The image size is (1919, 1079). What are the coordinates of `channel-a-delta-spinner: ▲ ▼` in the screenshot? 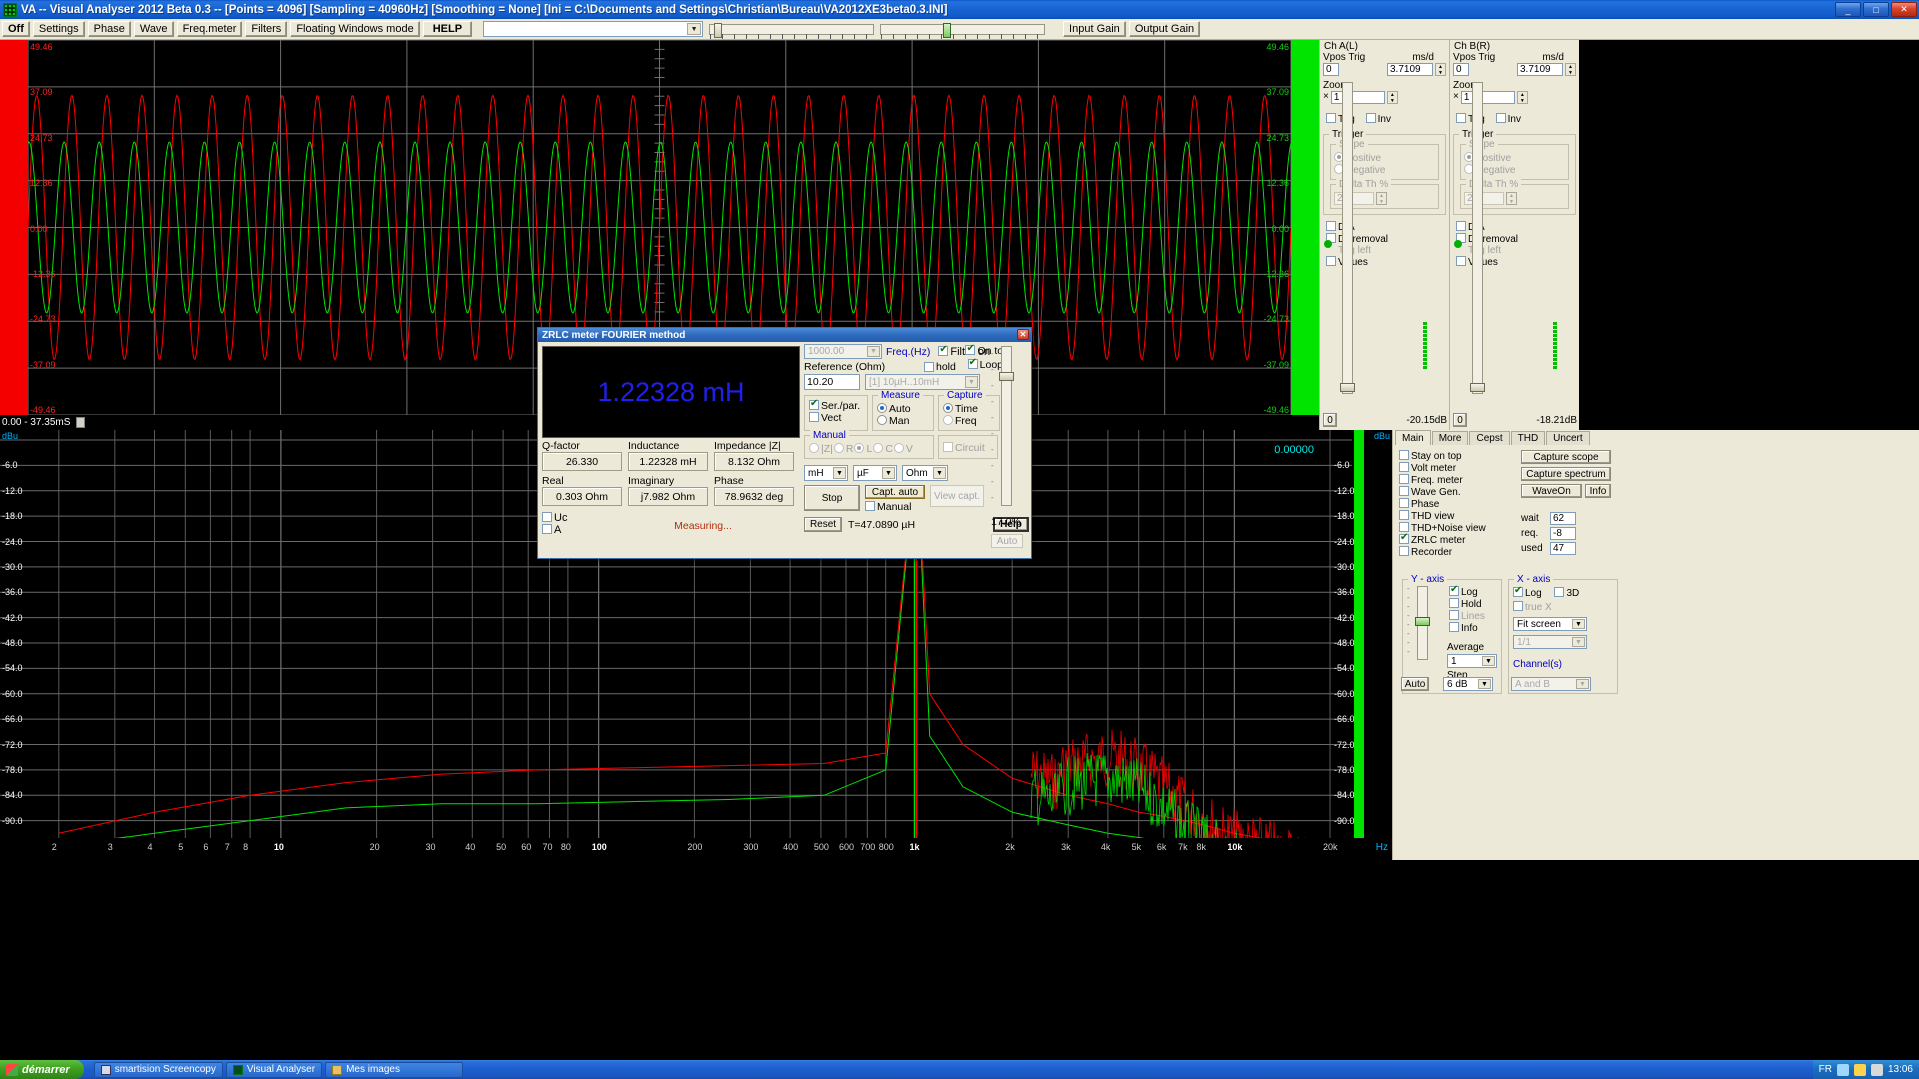 It's located at (1381, 198).